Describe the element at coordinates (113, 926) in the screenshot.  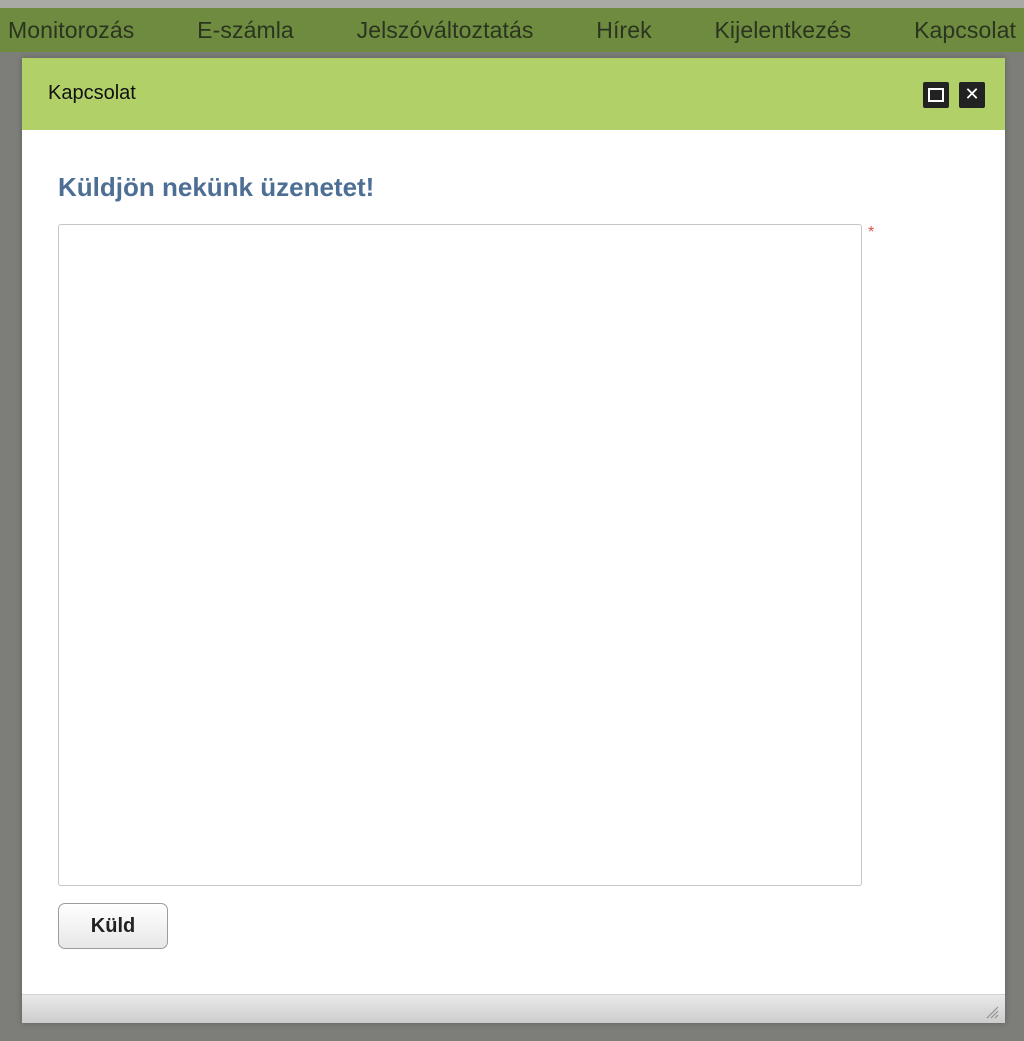
I see `send-button: Küld` at that location.